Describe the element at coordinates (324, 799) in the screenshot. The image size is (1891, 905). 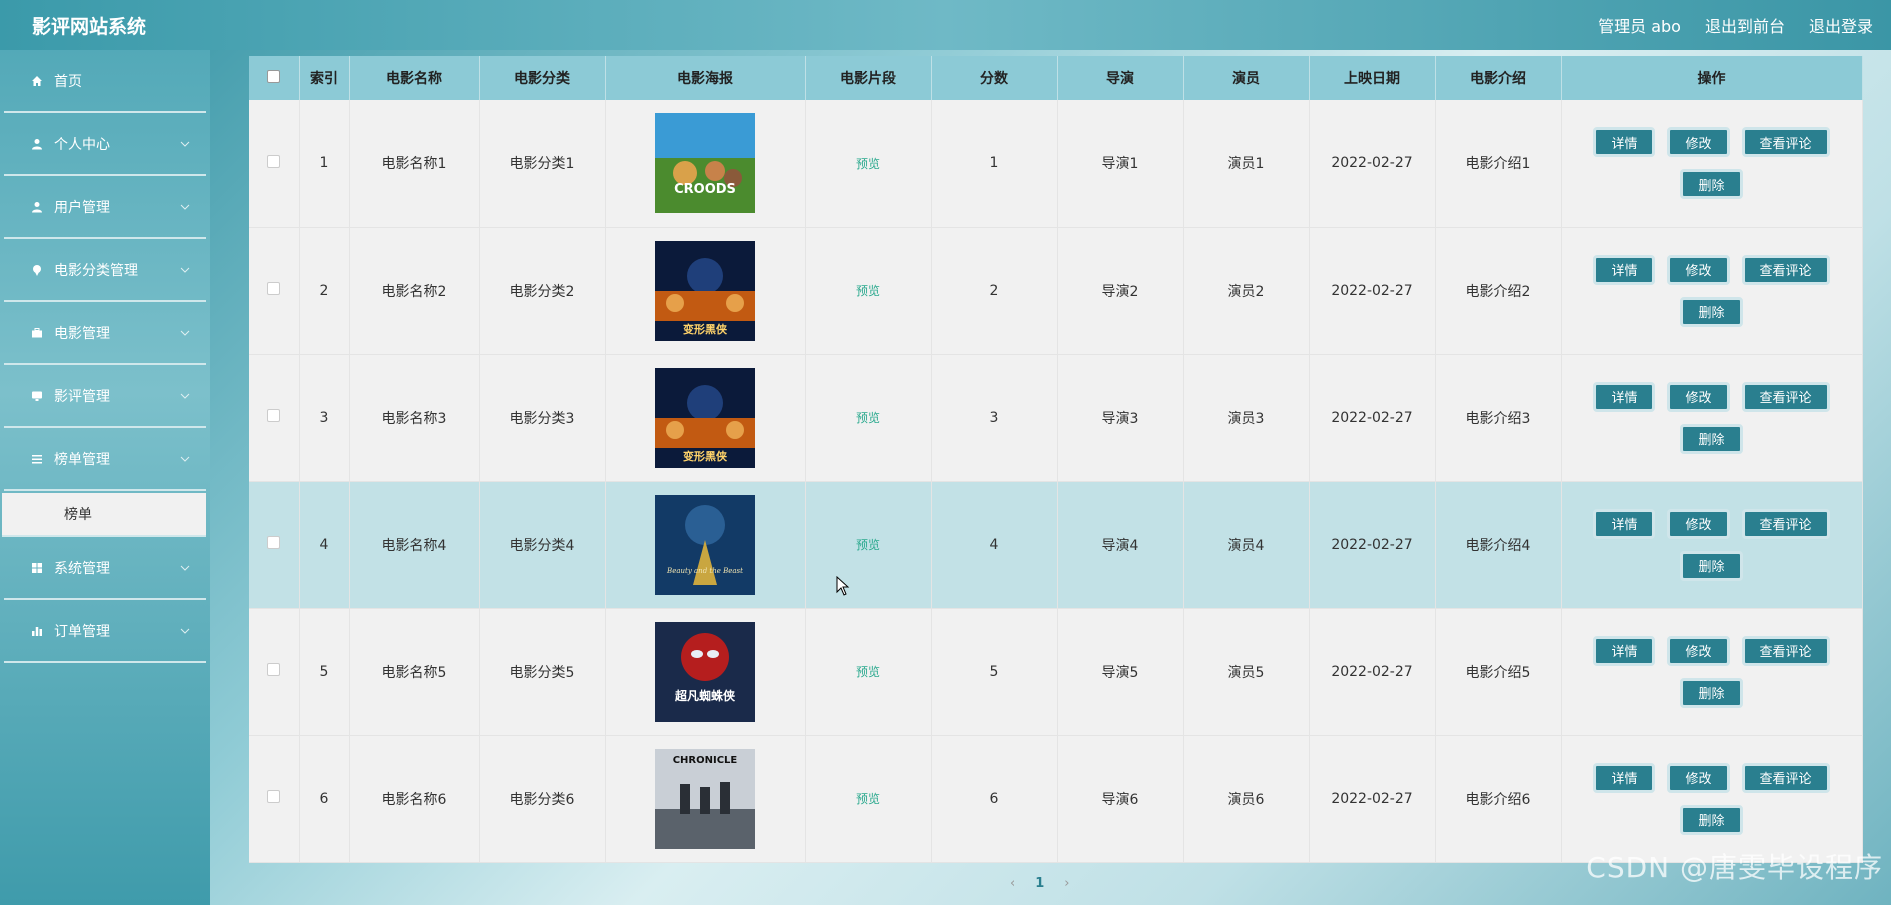
I see `cell-index: 6` at that location.